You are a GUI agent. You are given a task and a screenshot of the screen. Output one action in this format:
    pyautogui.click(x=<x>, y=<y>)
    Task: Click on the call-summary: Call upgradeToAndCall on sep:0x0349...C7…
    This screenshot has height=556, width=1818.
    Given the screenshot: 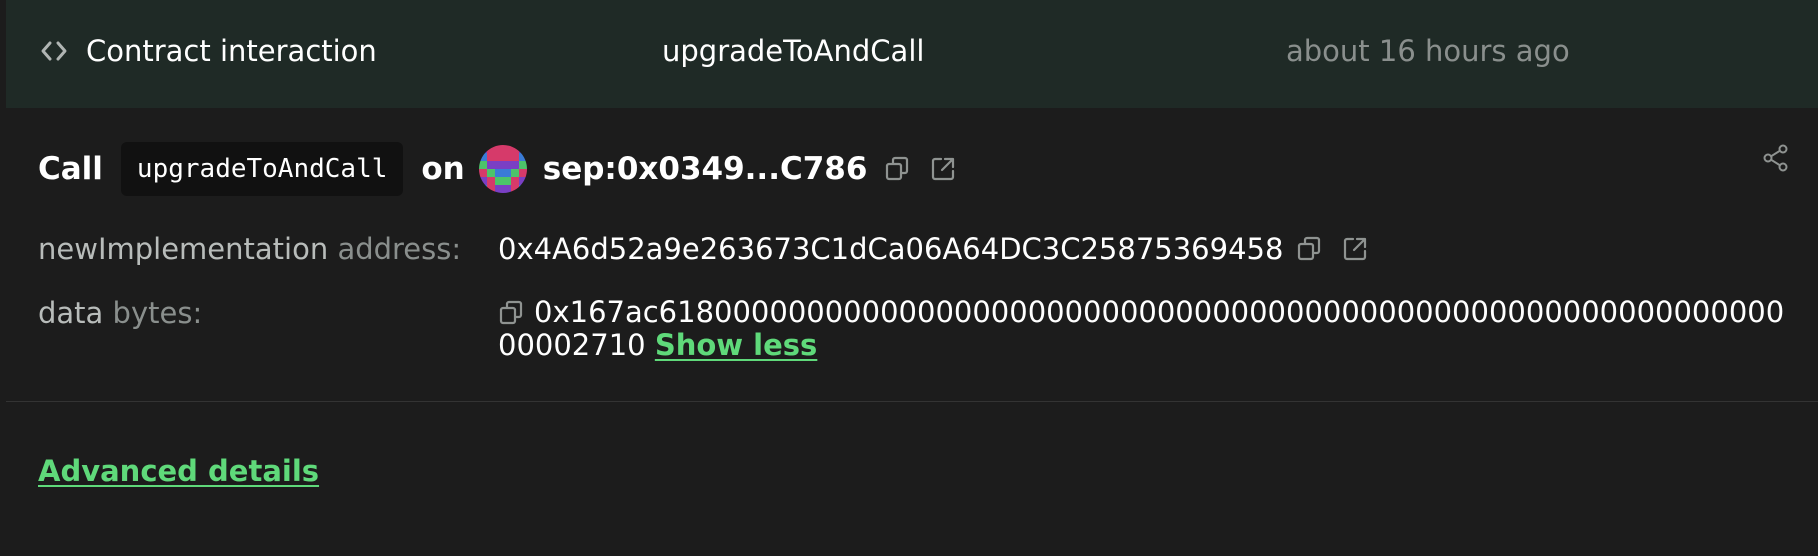 What is the action you would take?
    pyautogui.click(x=498, y=169)
    